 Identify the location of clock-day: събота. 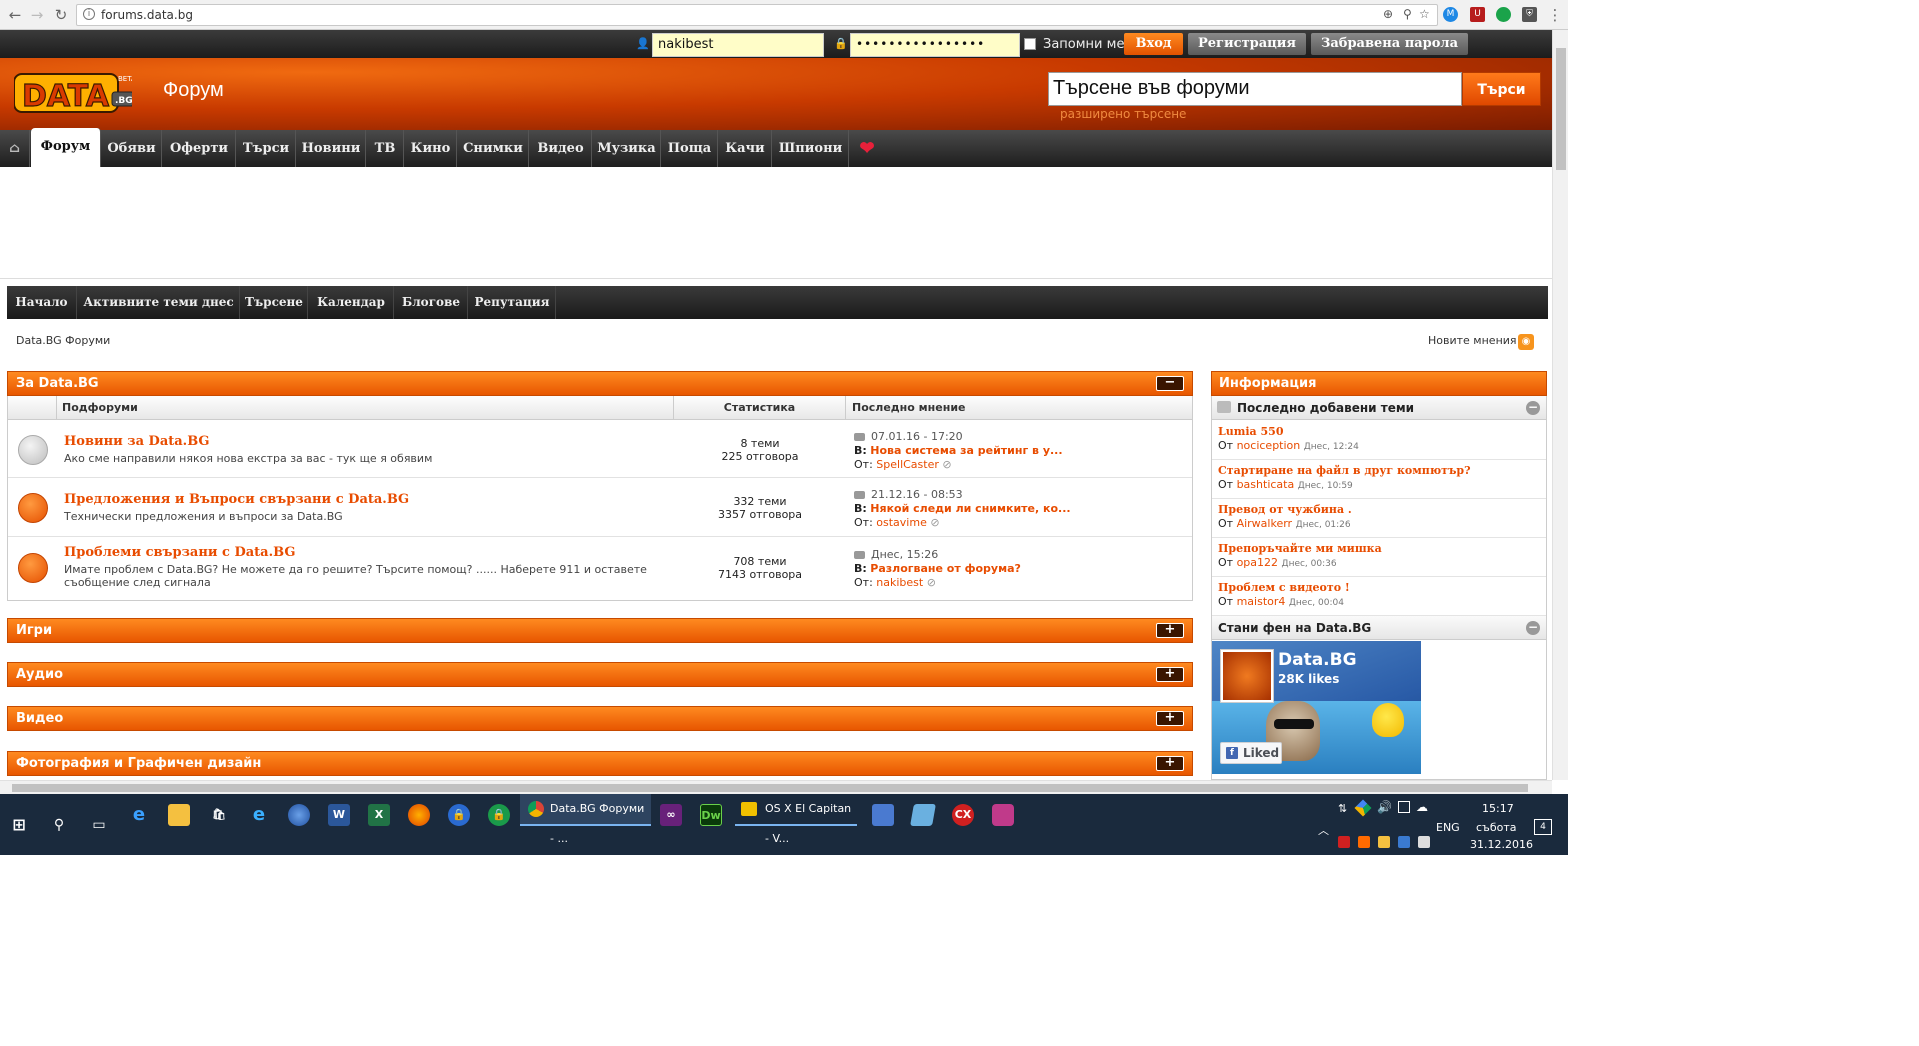
(1496, 827).